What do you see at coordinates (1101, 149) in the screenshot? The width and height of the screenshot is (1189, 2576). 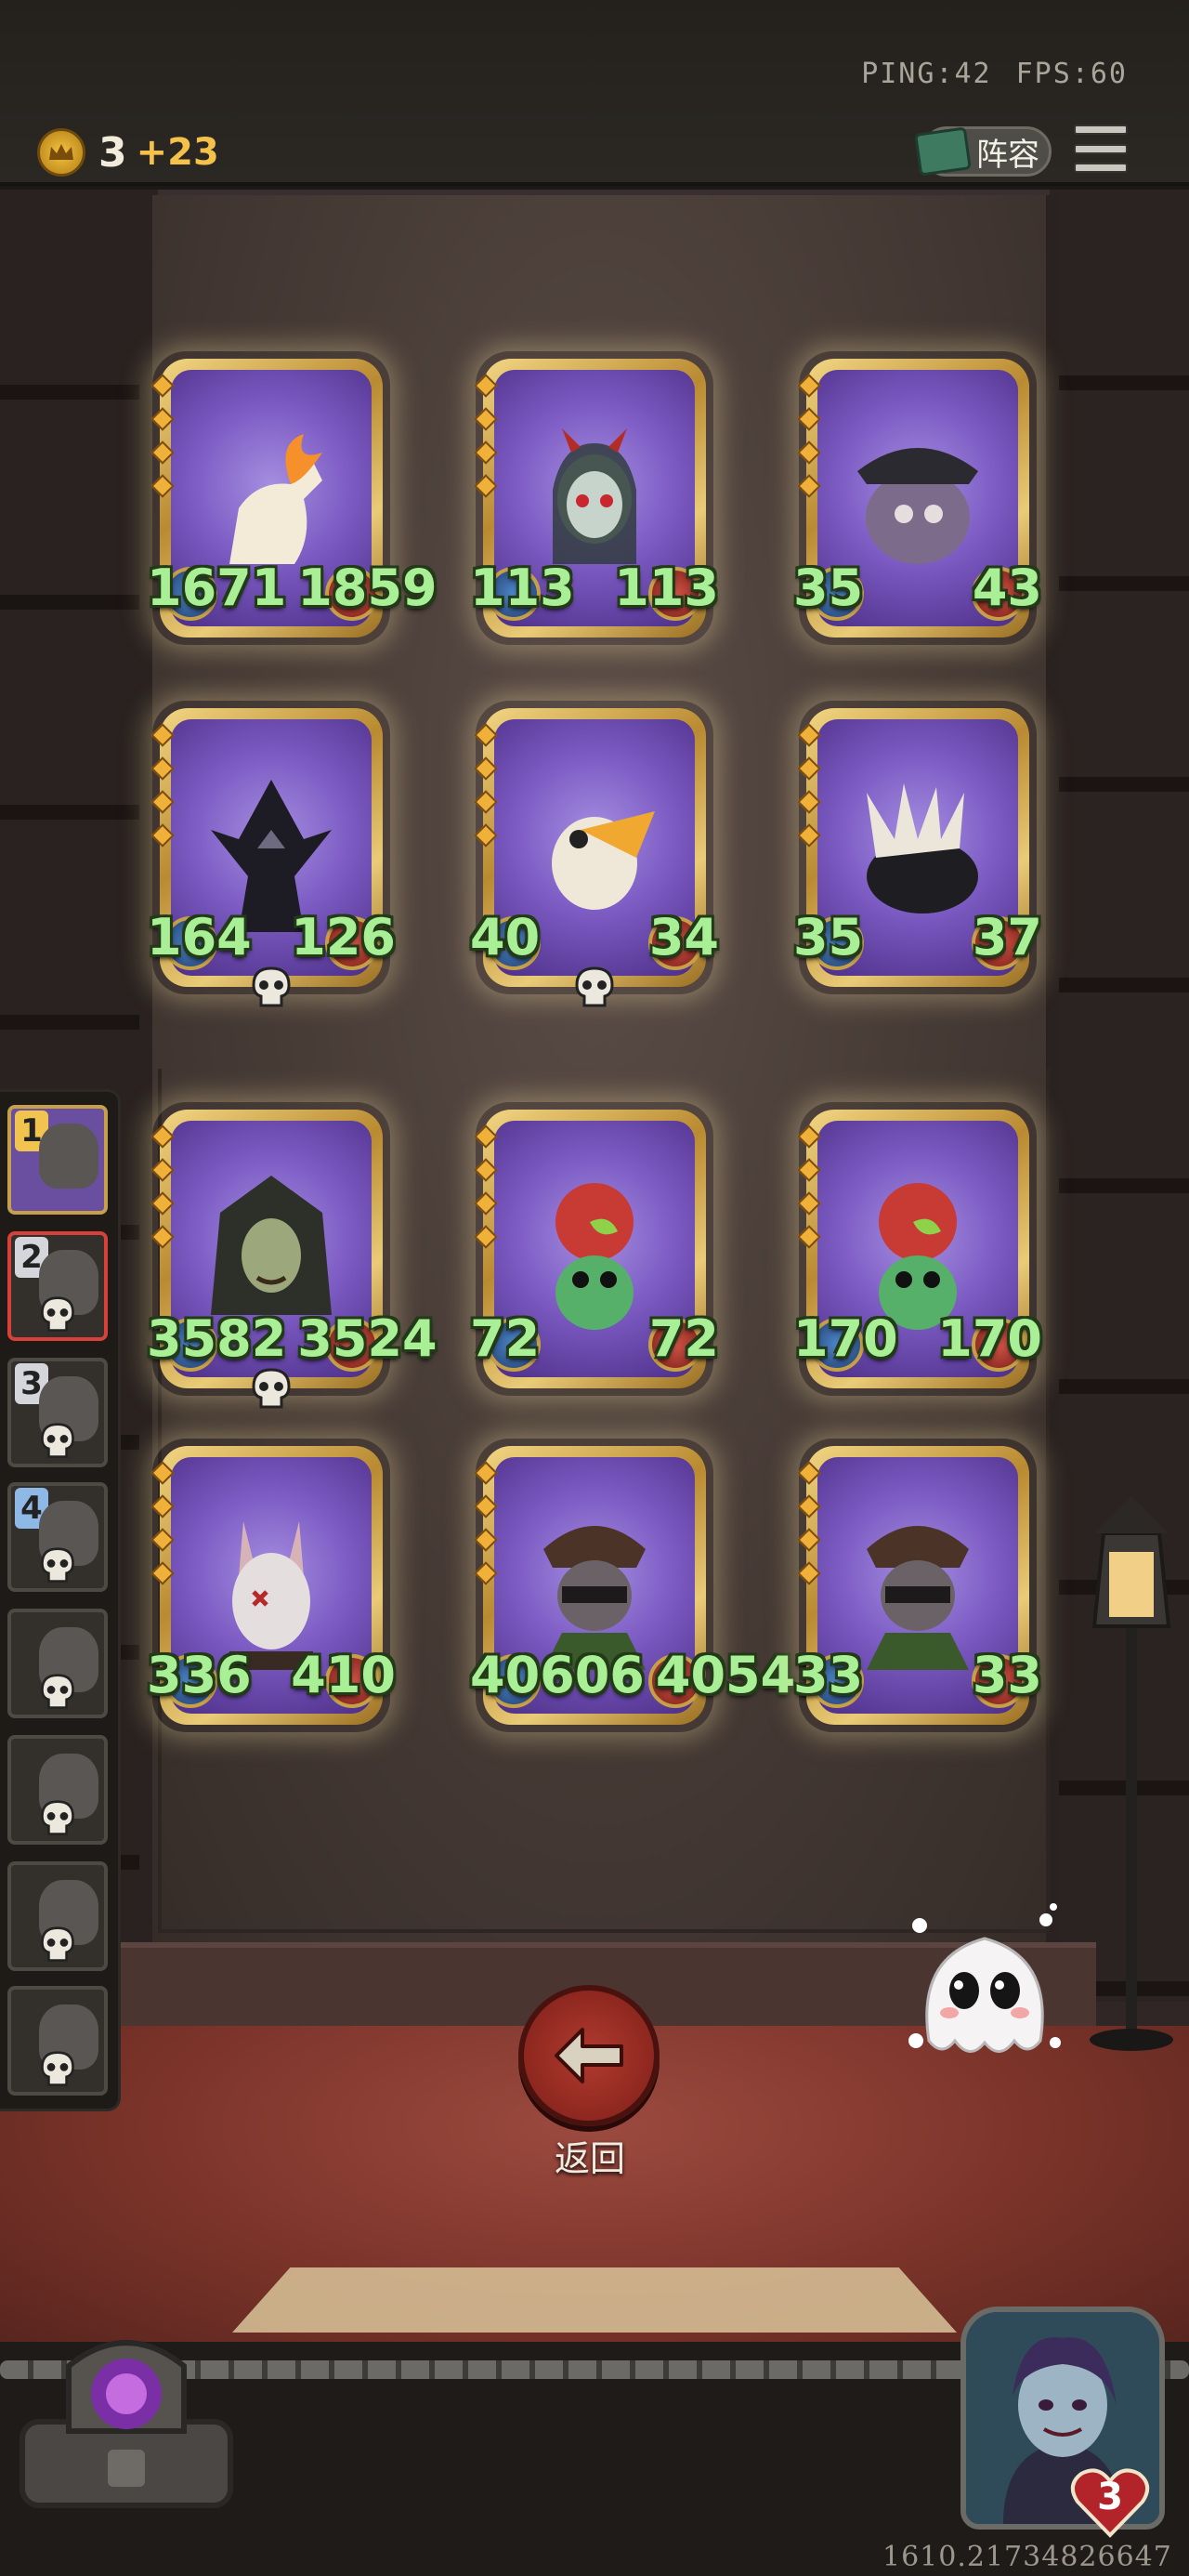 I see `hamburger-menu-icon` at bounding box center [1101, 149].